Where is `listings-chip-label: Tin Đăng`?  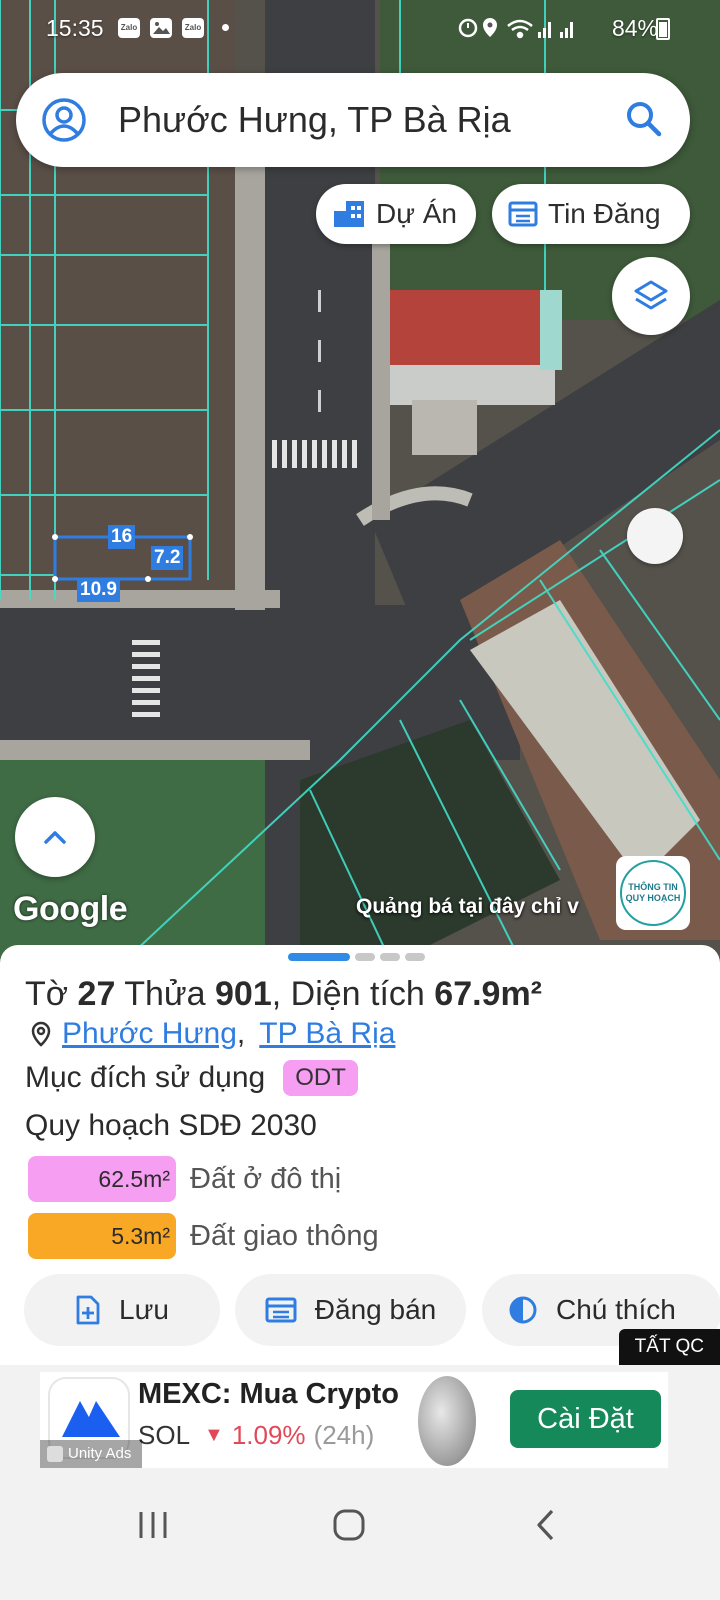
listings-chip-label: Tin Đăng is located at coordinates (604, 213).